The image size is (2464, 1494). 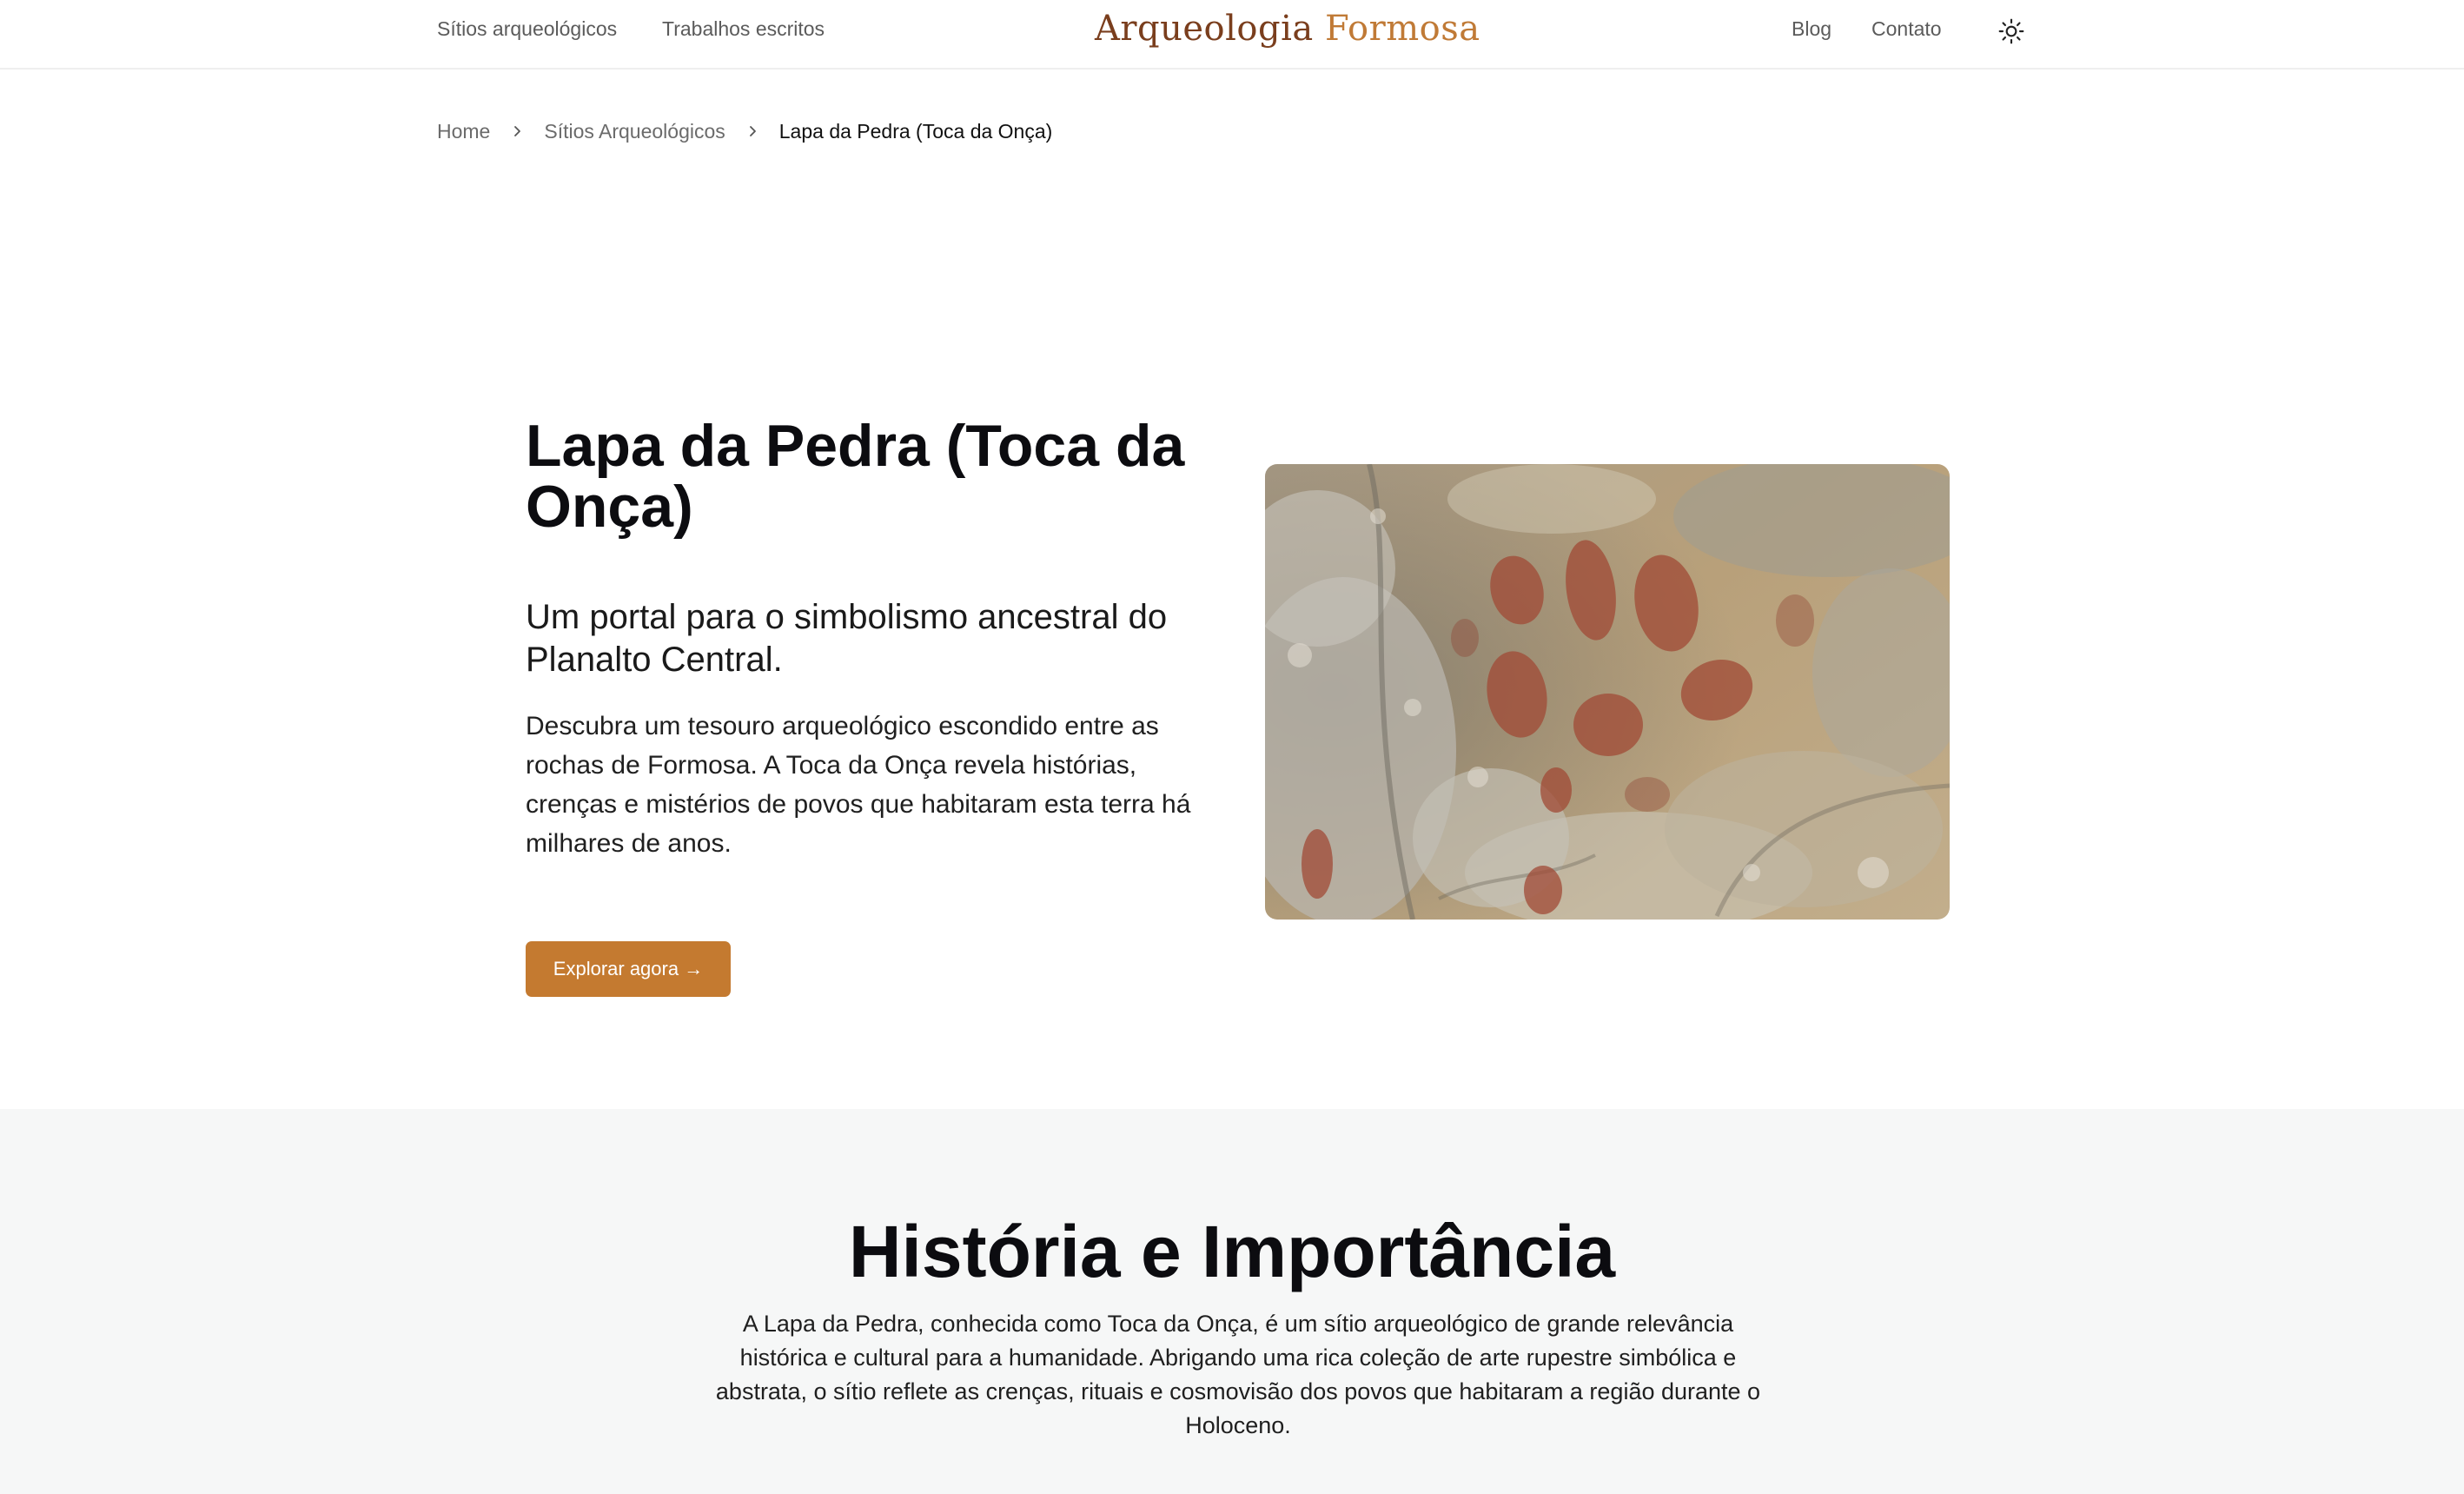 What do you see at coordinates (1232, 1252) in the screenshot?
I see `history-heading: História e Importância` at bounding box center [1232, 1252].